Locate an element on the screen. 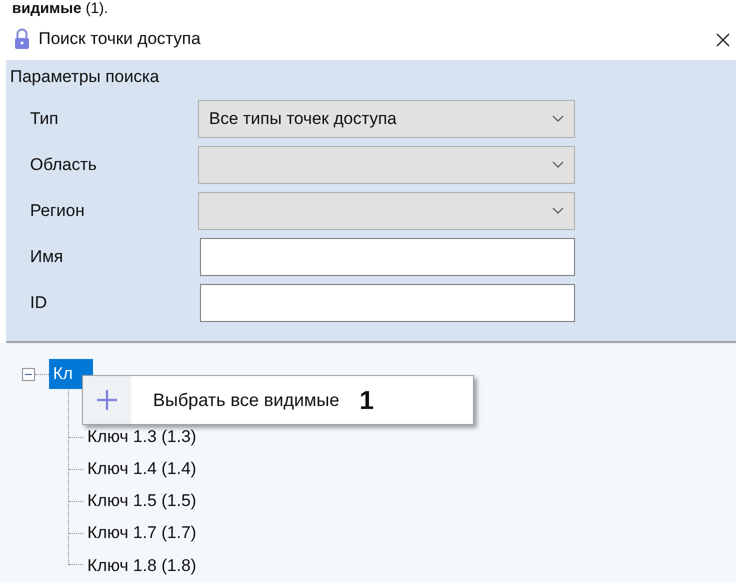  tree-node: Ключ 1.5 (1.5) is located at coordinates (141, 501).